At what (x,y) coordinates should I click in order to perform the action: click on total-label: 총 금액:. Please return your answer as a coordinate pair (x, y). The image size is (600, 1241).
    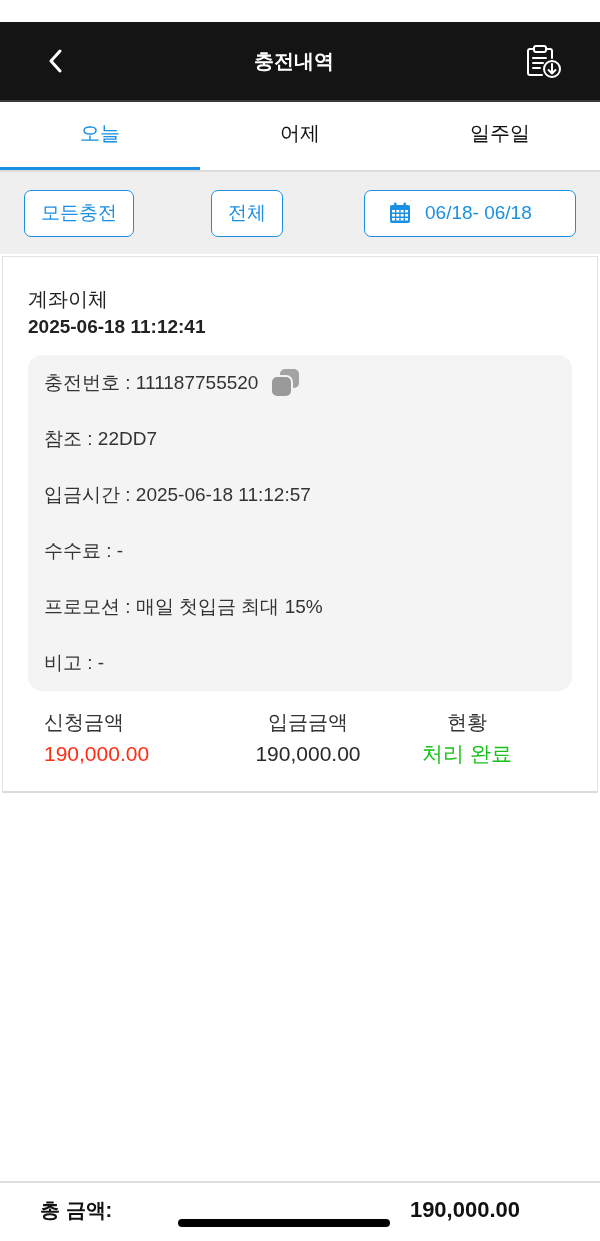
    Looking at the image, I should click on (76, 1210).